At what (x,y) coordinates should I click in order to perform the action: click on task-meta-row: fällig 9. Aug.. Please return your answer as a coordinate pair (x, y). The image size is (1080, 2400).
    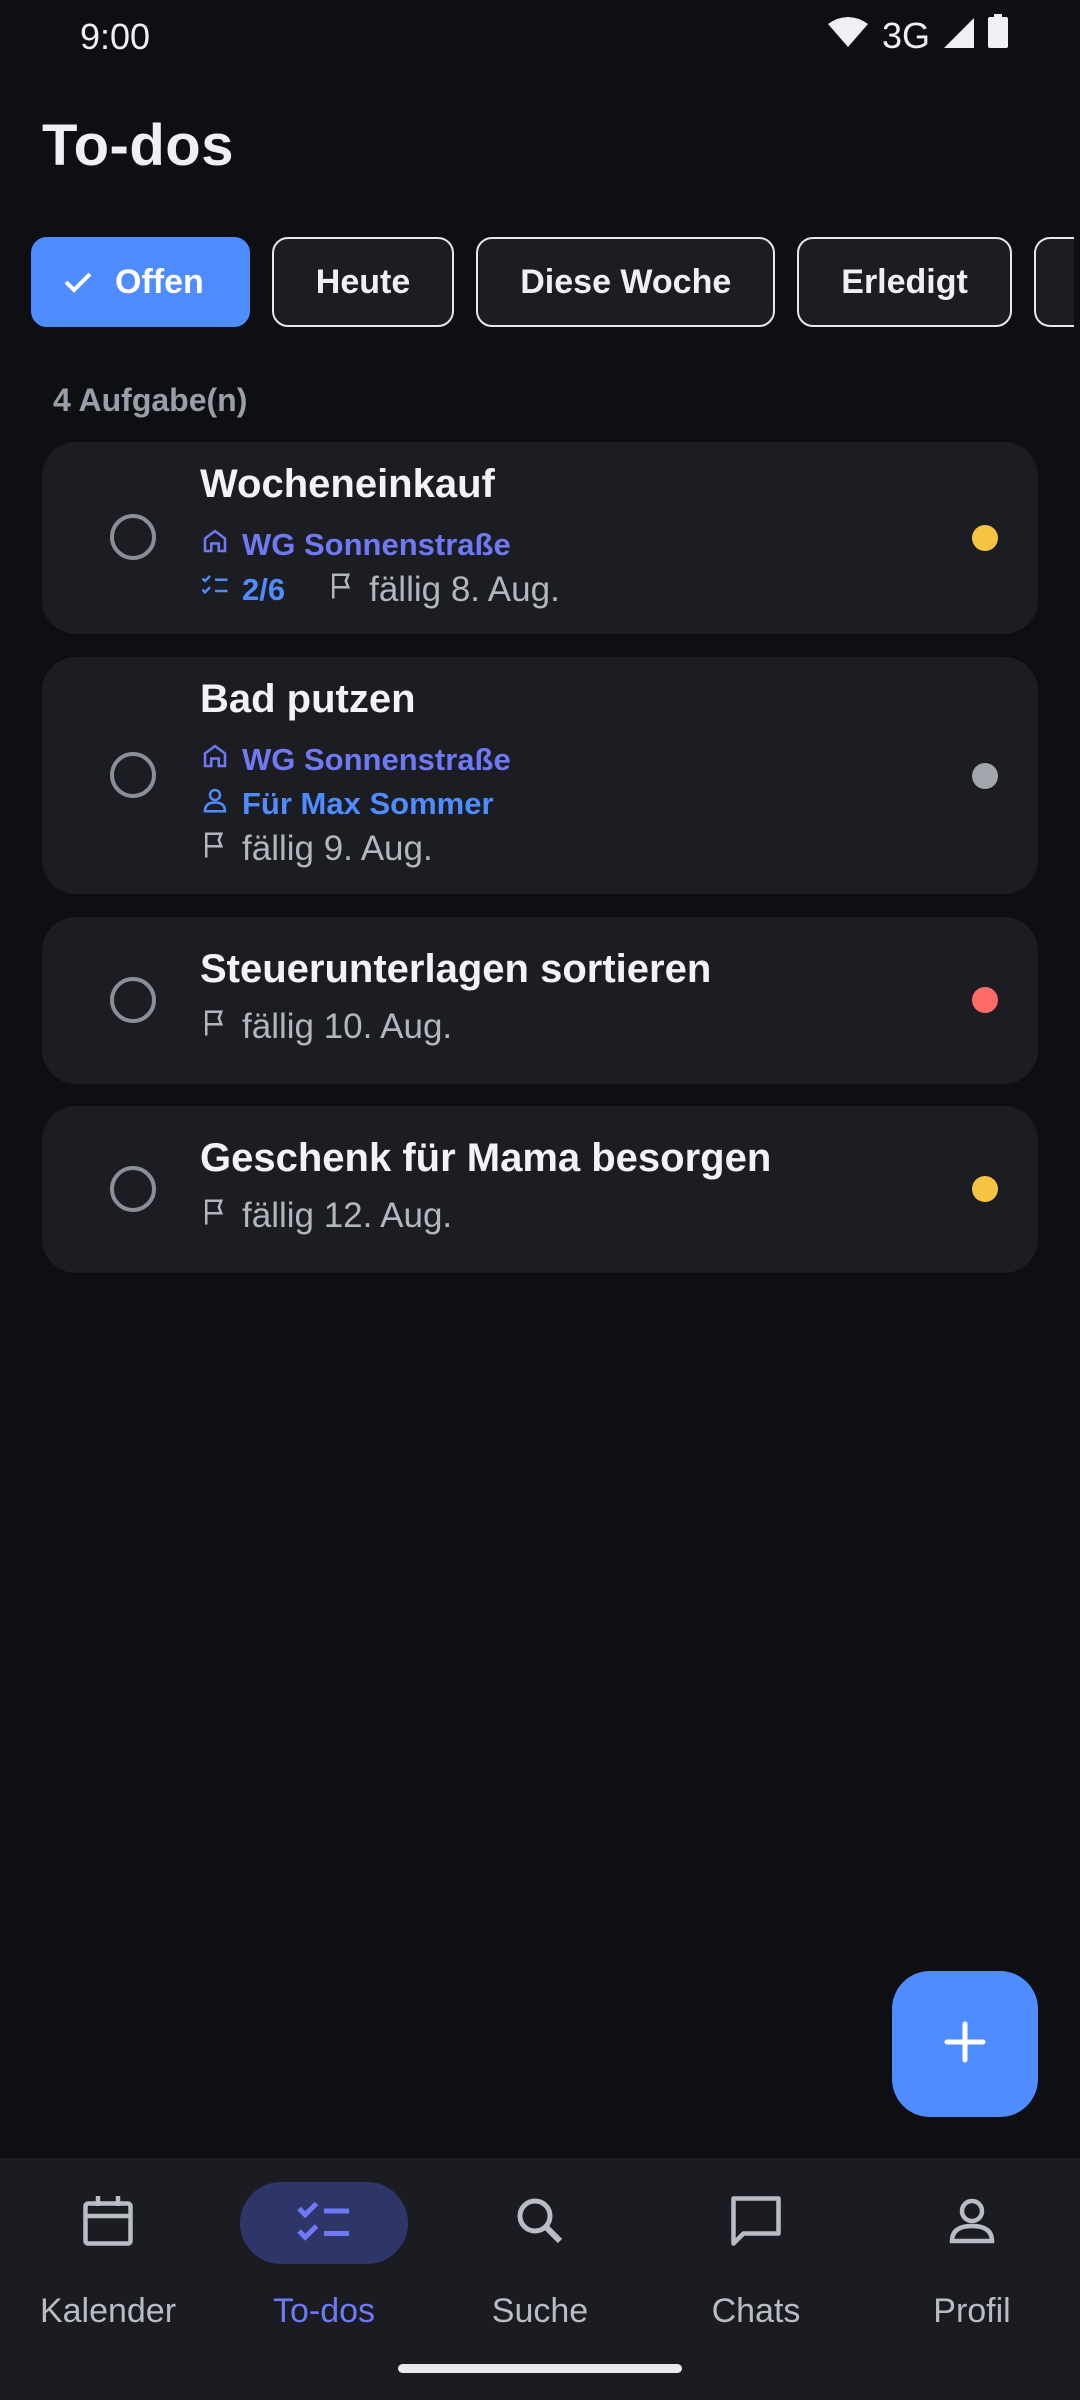
    Looking at the image, I should click on (316, 849).